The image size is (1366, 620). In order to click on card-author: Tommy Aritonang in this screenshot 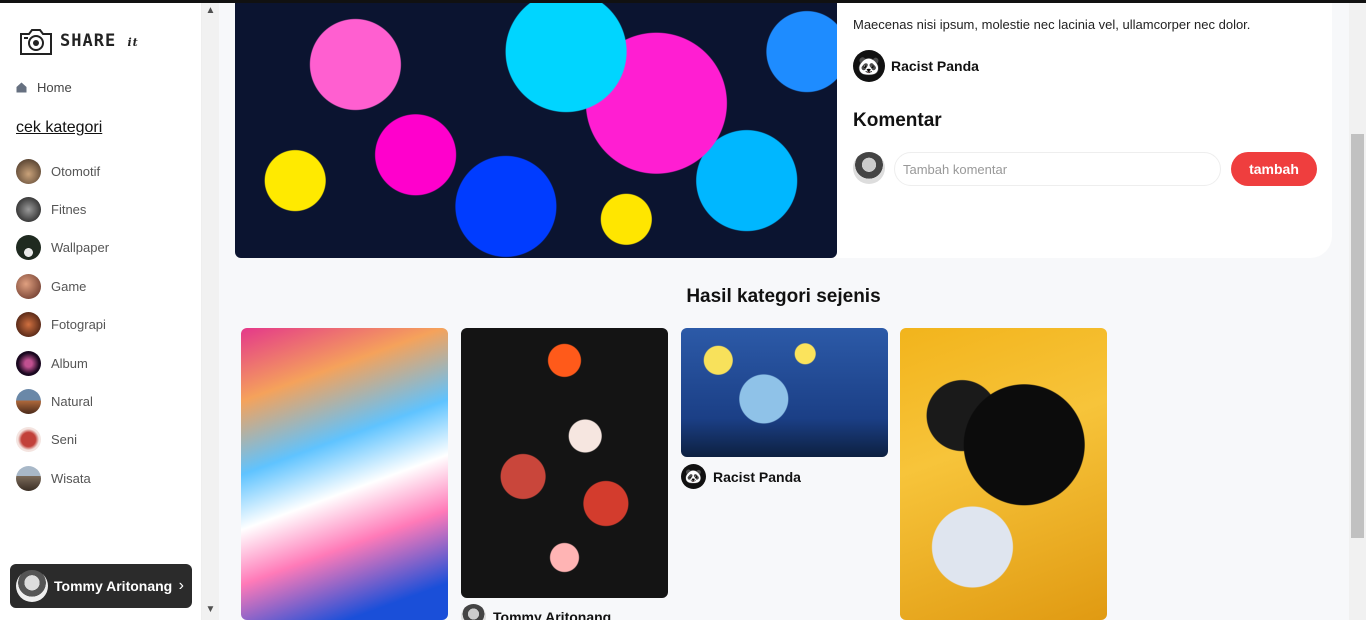, I will do `click(536, 612)`.